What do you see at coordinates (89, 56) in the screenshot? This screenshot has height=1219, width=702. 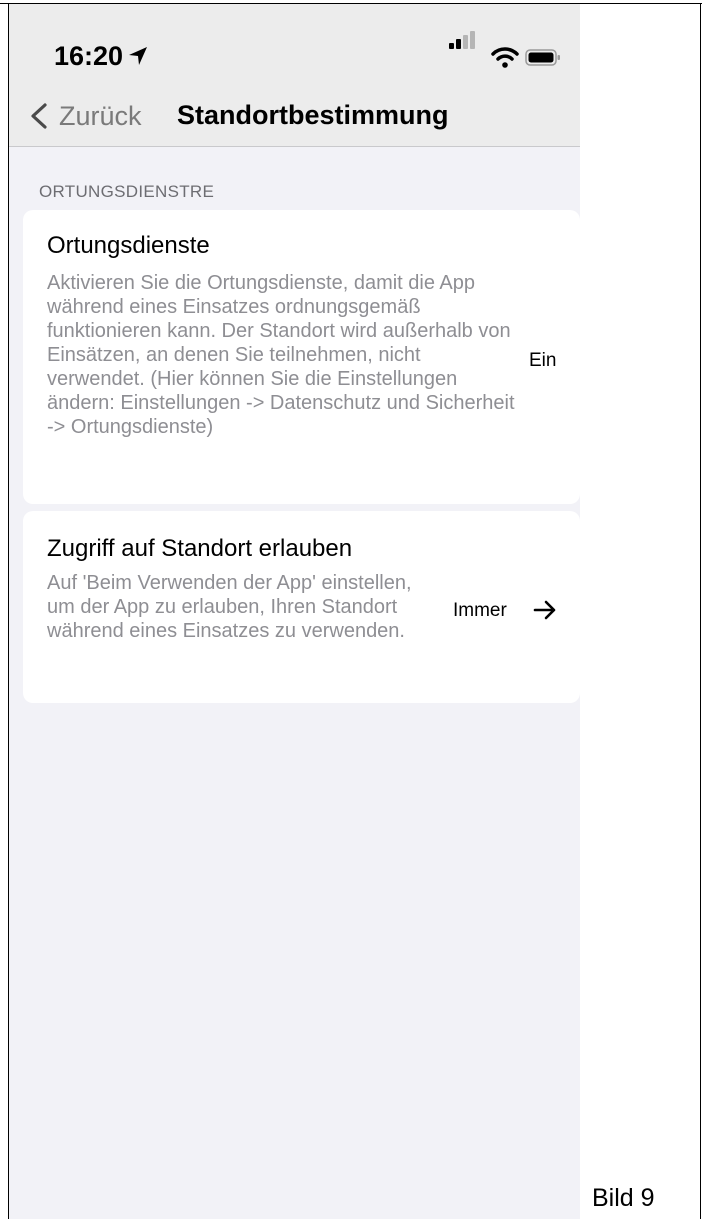 I see `status-time: 16:20` at bounding box center [89, 56].